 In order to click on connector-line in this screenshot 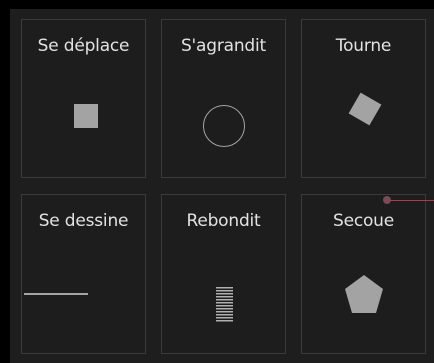, I will do `click(411, 200)`.